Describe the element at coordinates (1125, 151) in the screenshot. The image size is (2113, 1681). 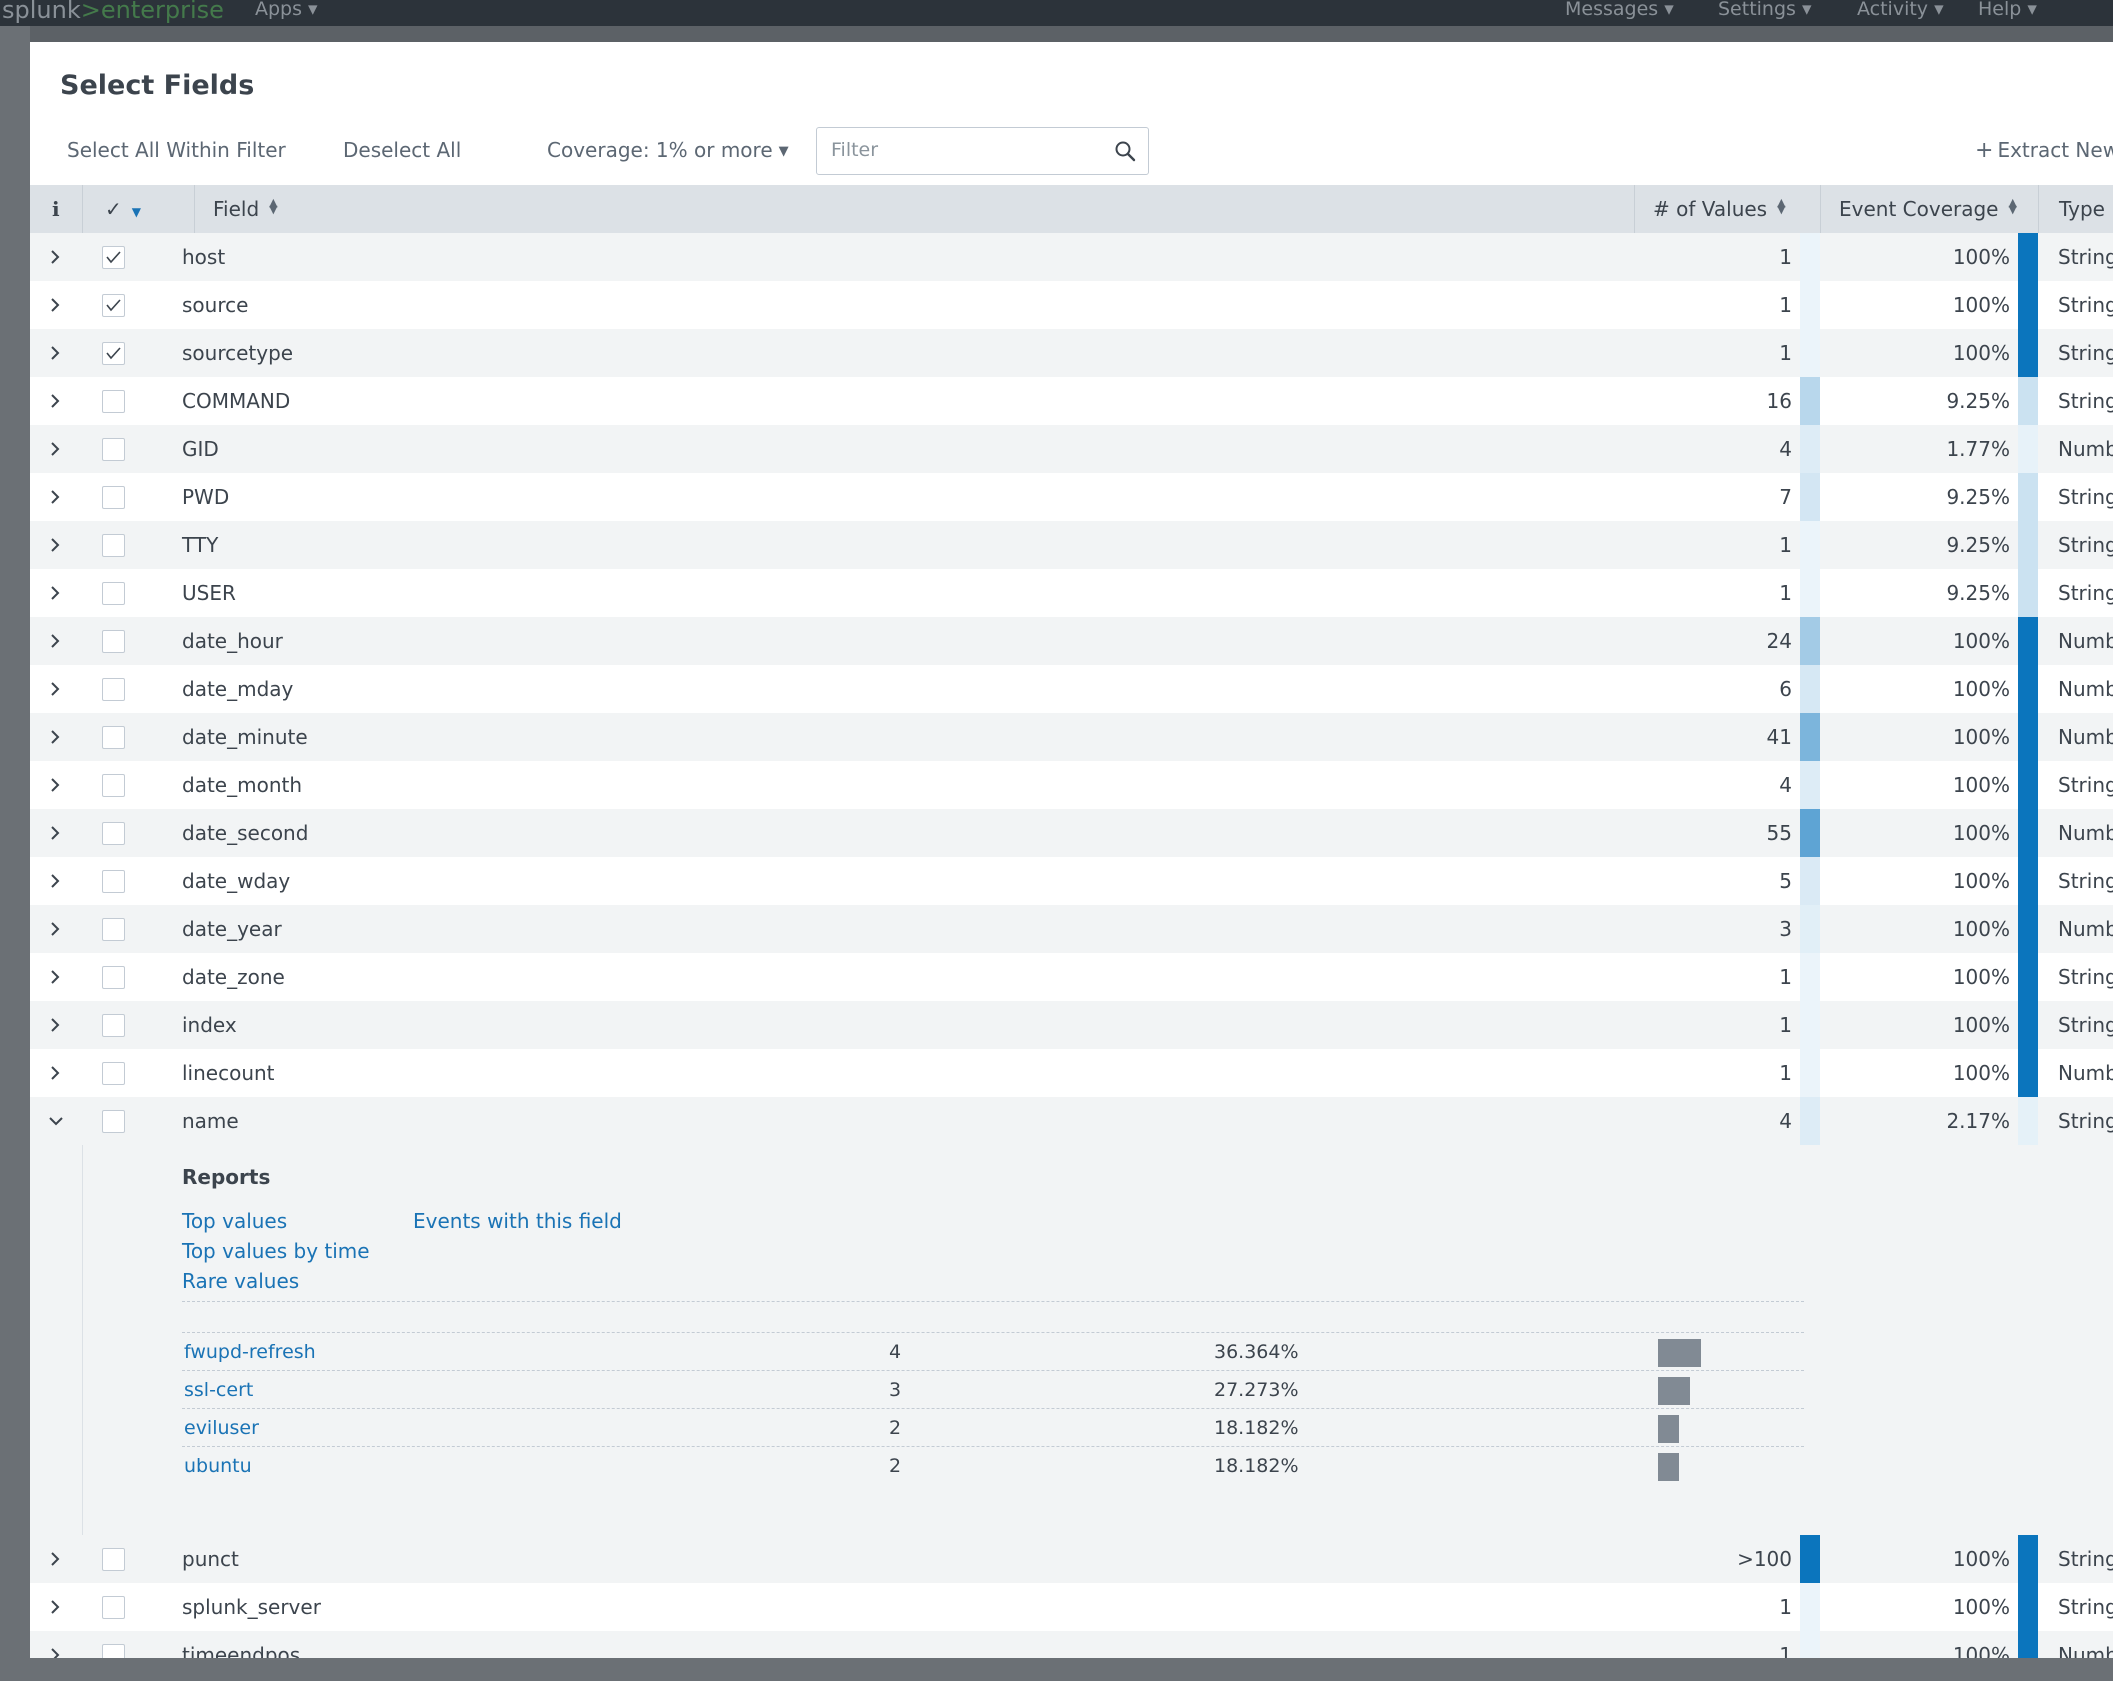
I see `search-icon` at that location.